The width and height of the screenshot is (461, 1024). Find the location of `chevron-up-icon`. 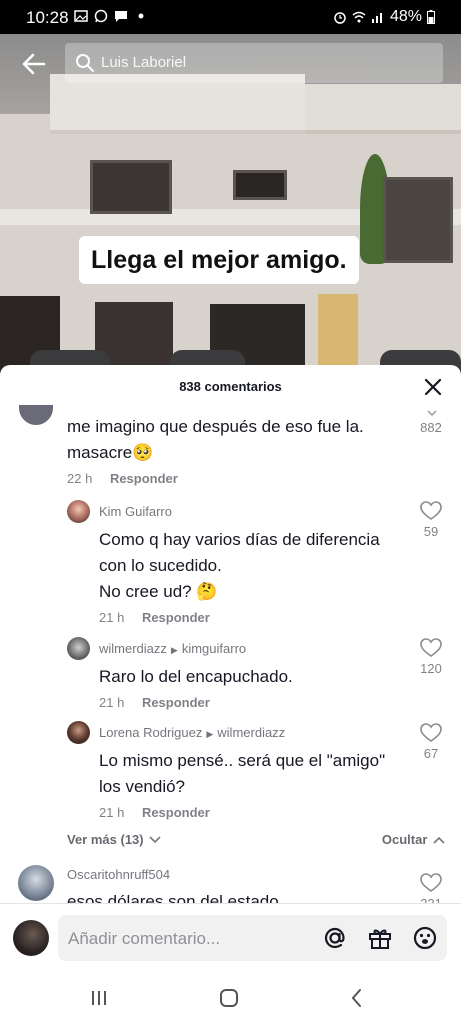

chevron-up-icon is located at coordinates (439, 840).